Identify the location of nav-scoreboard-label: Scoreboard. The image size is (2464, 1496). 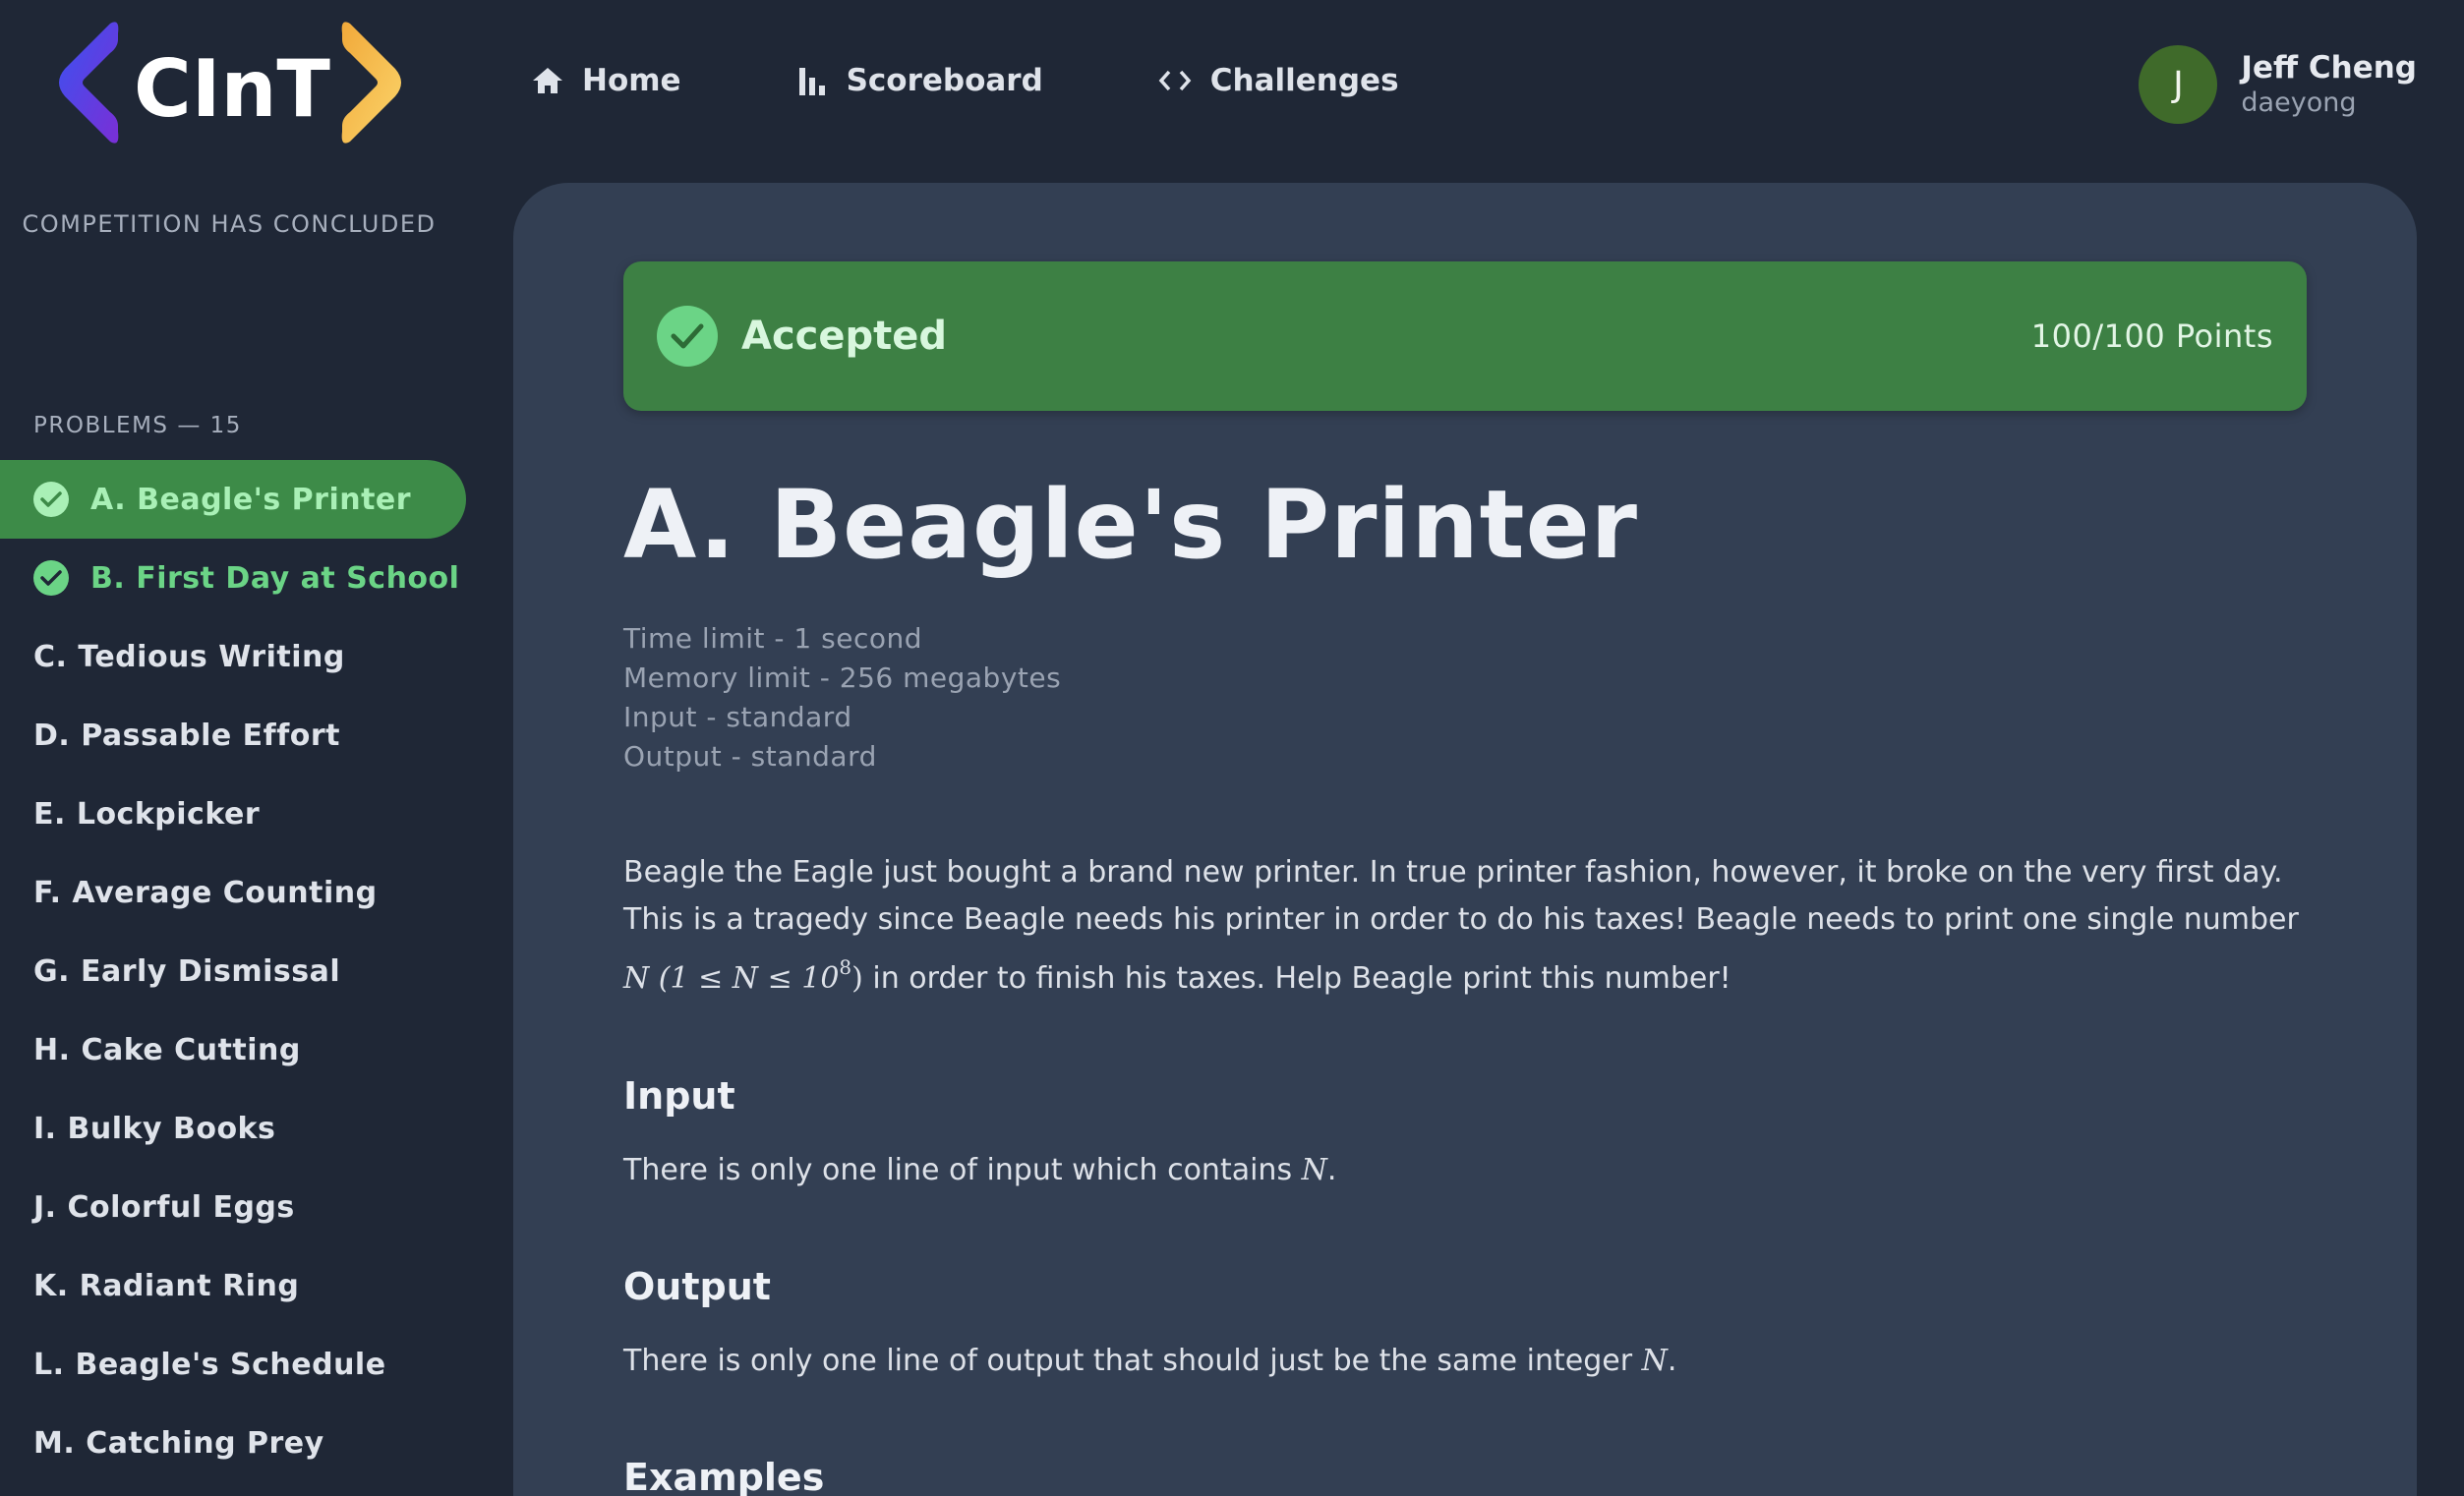
(944, 80).